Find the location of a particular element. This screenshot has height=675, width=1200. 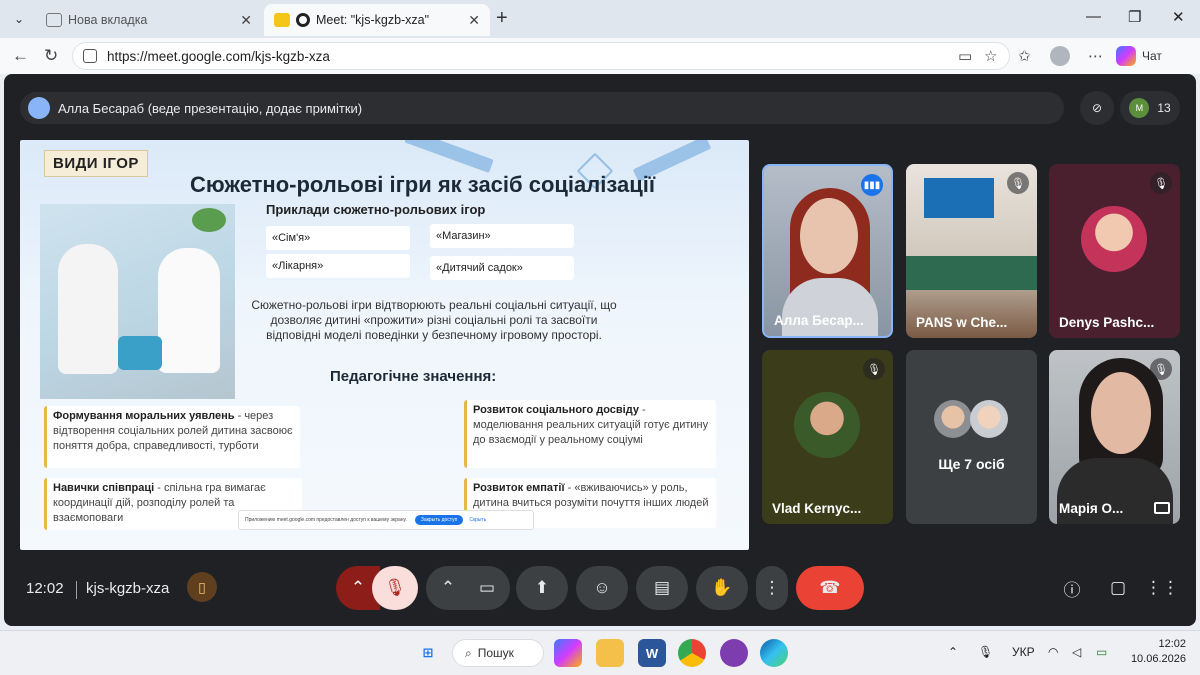

microphone-tray-icon: 🎙 is located at coordinates (985, 652).